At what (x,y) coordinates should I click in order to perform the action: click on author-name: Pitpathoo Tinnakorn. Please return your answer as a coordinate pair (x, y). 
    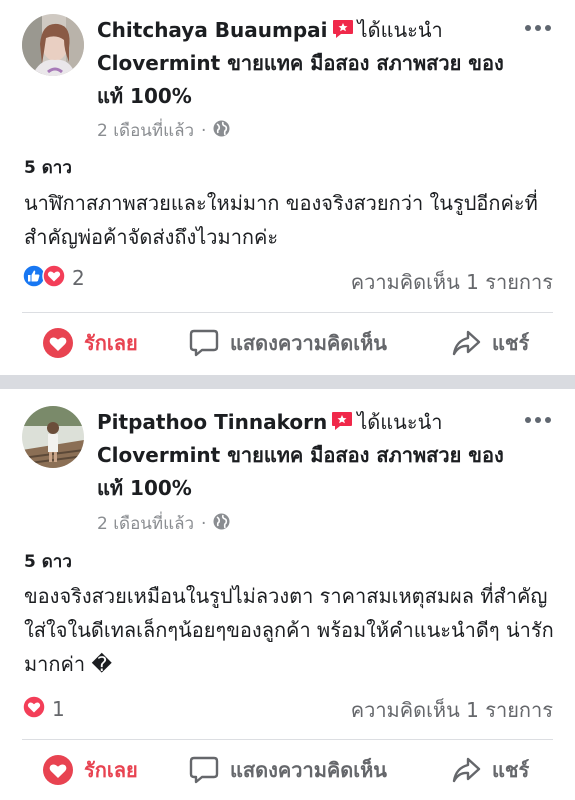
    Looking at the image, I should click on (212, 422).